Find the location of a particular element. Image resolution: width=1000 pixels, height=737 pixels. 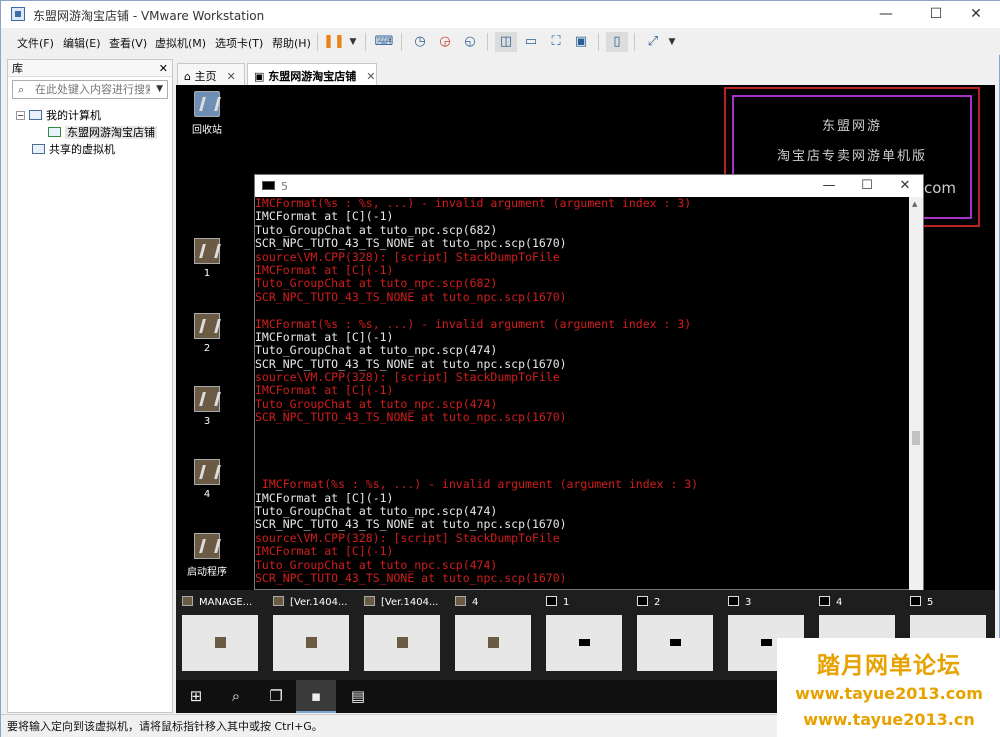

tab-bar: ⌂ 主页 ✕ ▣ 东盟网游淘宝店铺 ✕ is located at coordinates (585, 74).